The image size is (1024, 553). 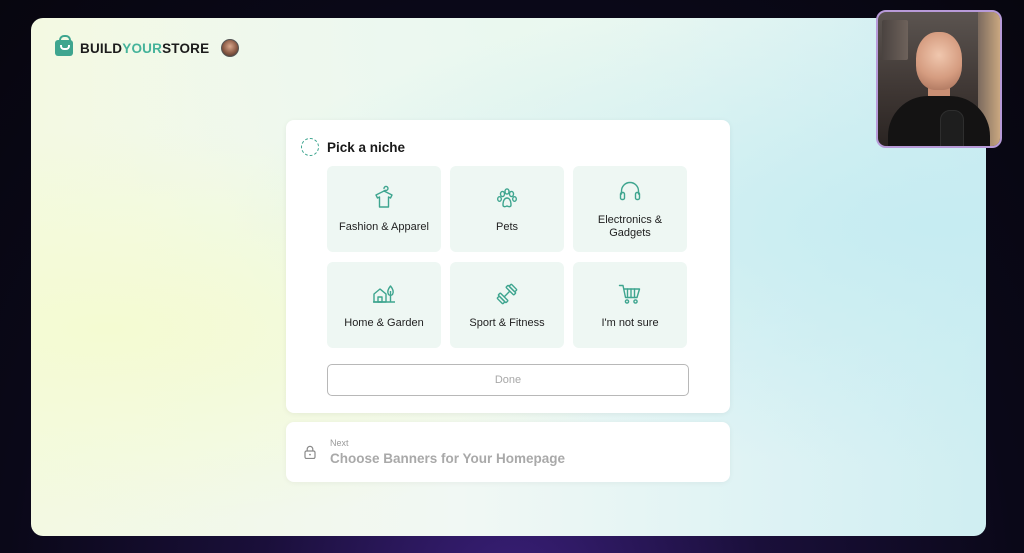 I want to click on brand-logo: BUILDYOURSTORE, so click(x=147, y=46).